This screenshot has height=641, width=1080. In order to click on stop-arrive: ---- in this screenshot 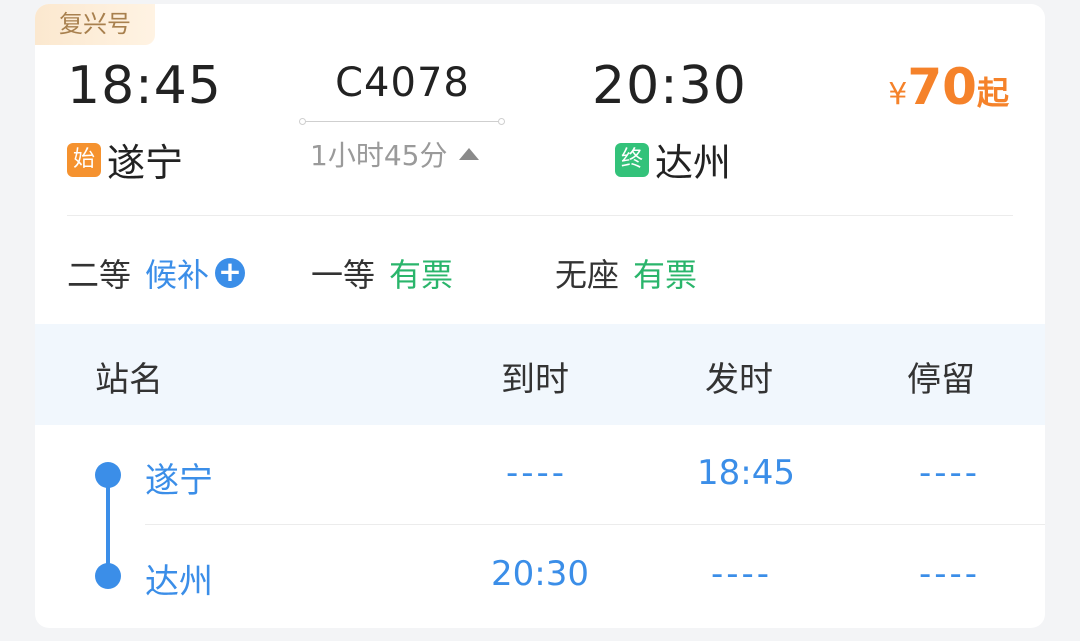, I will do `click(537, 473)`.